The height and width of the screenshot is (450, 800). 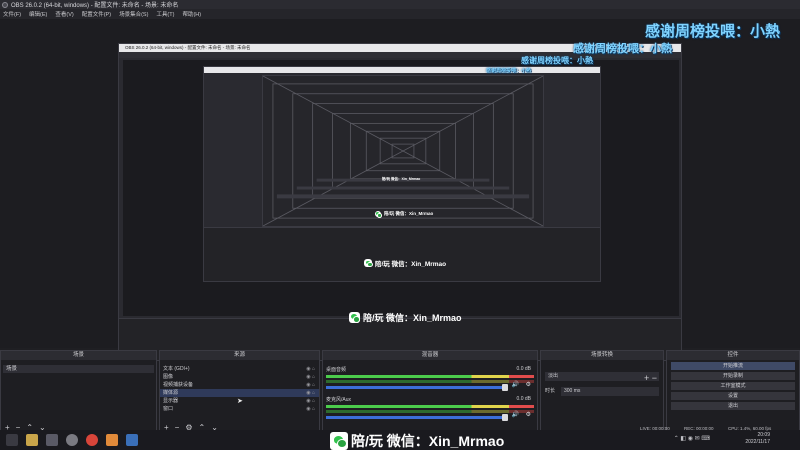 I want to click on menu-help: 帮助(H), so click(x=191, y=14).